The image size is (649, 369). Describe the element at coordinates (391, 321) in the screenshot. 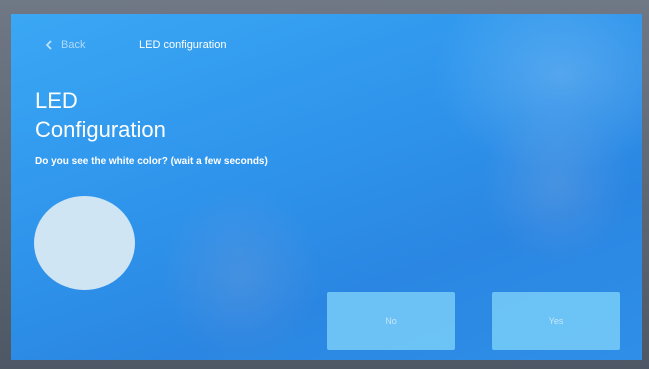

I see `no-button: No` at that location.